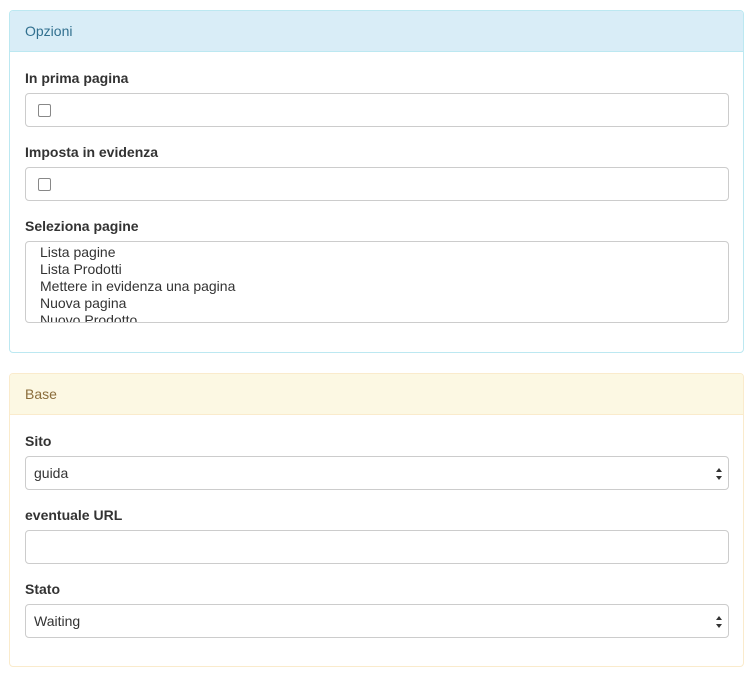 The width and height of the screenshot is (753, 681). Describe the element at coordinates (49, 31) in the screenshot. I see `options-panel-title: Opzioni` at that location.